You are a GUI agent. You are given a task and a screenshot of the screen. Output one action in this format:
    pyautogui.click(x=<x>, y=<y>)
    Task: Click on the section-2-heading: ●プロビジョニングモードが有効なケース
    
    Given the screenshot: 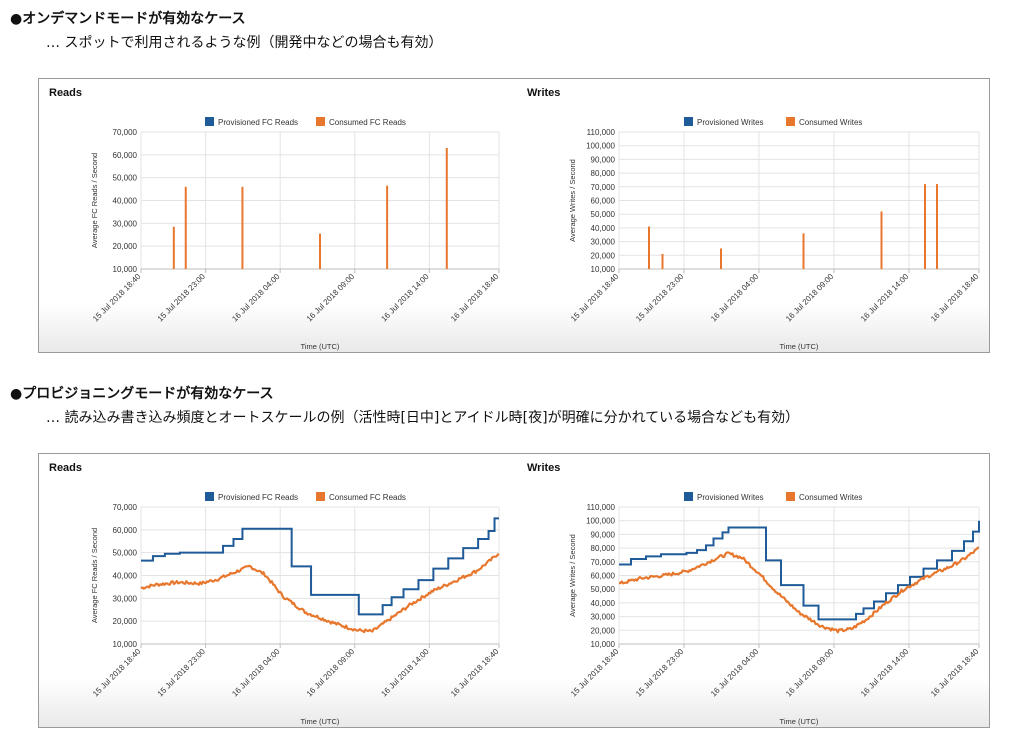 What is the action you would take?
    pyautogui.click(x=142, y=394)
    